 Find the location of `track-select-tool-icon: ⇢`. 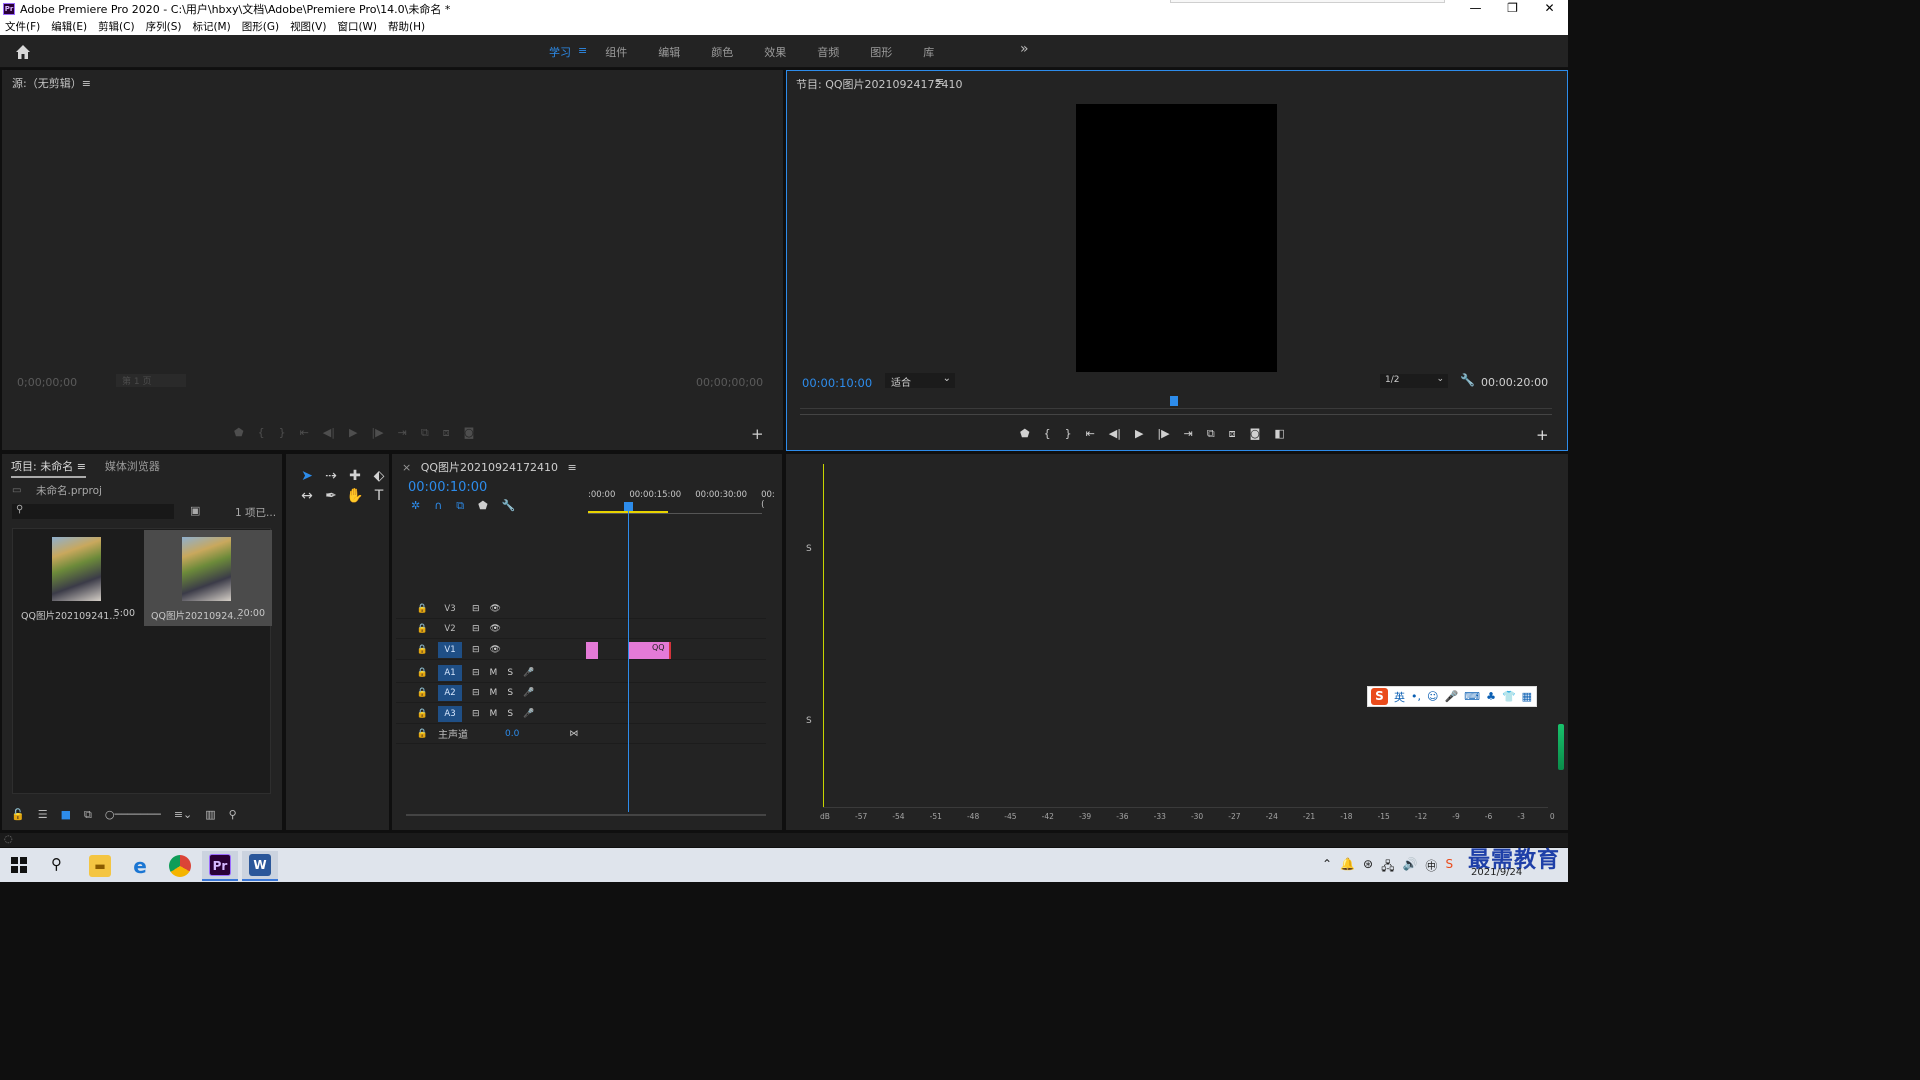

track-select-tool-icon: ⇢ is located at coordinates (331, 476).